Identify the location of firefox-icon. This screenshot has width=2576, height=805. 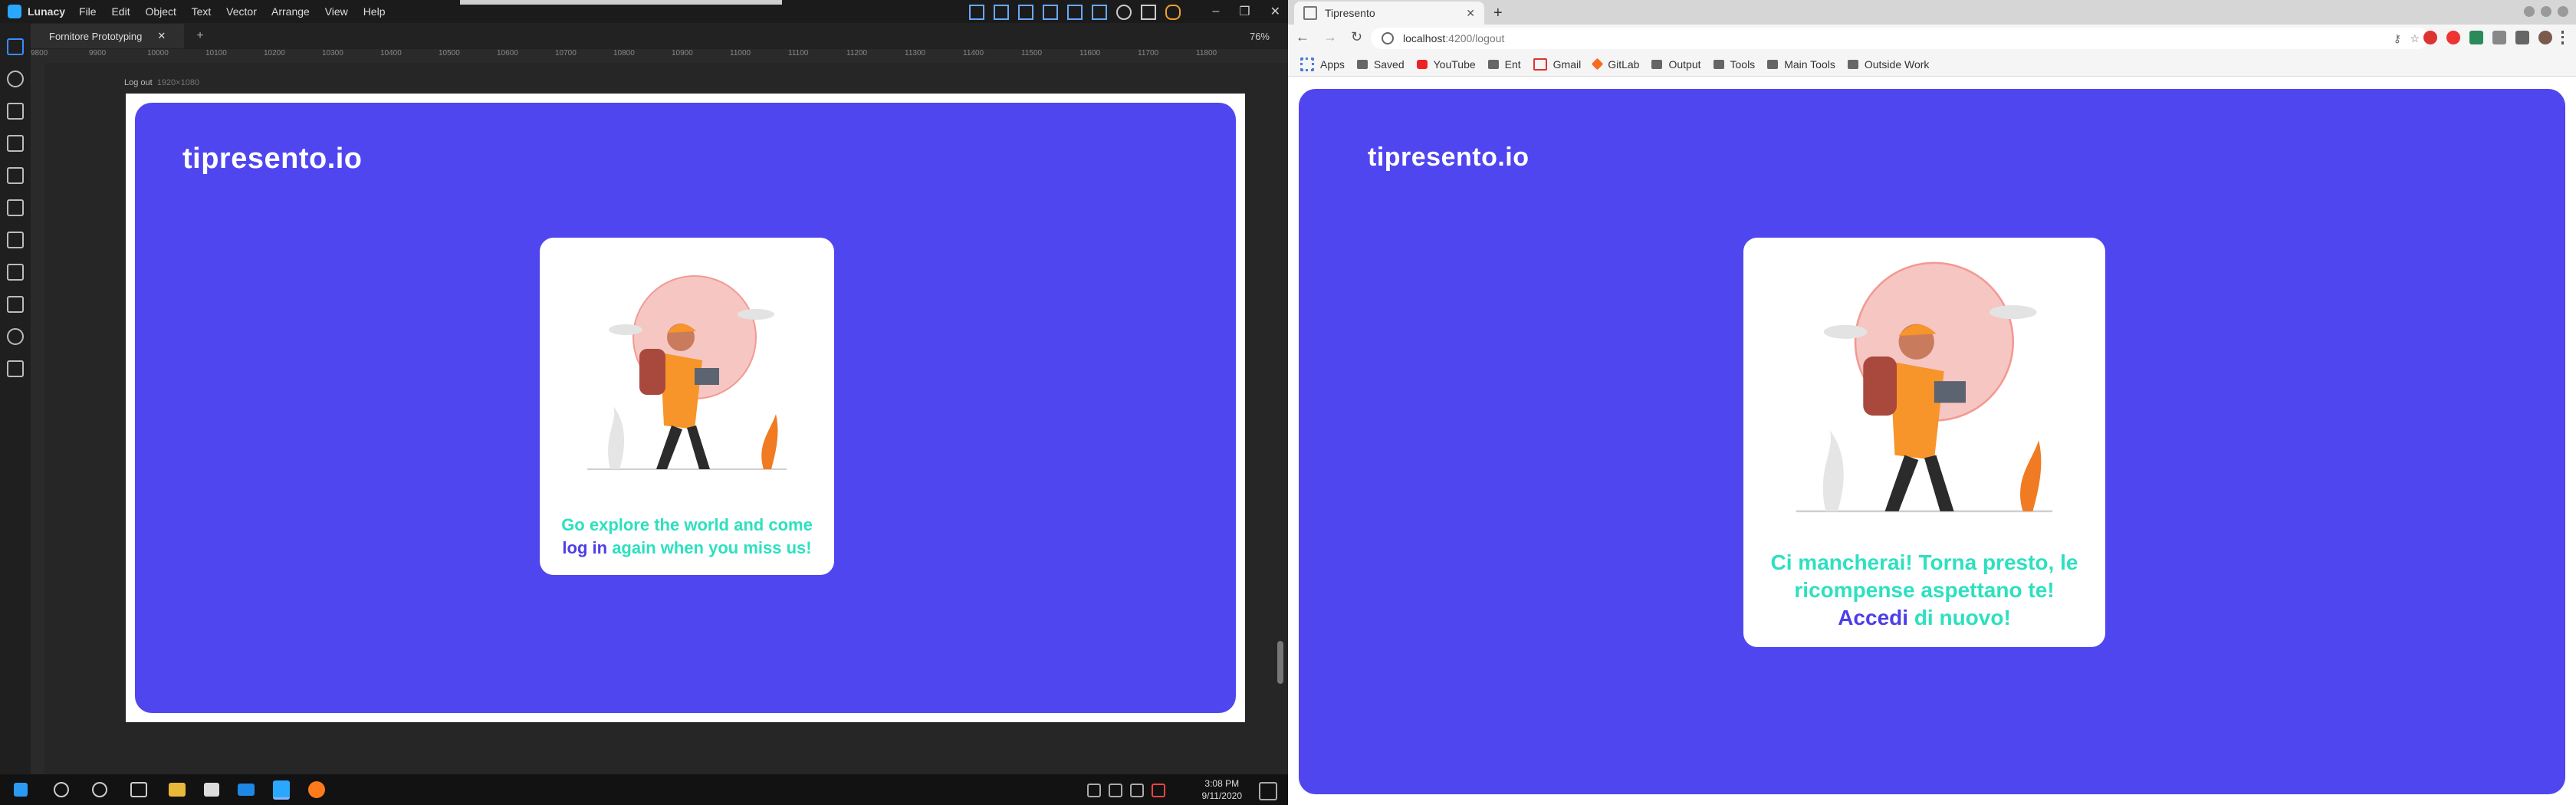
(317, 790).